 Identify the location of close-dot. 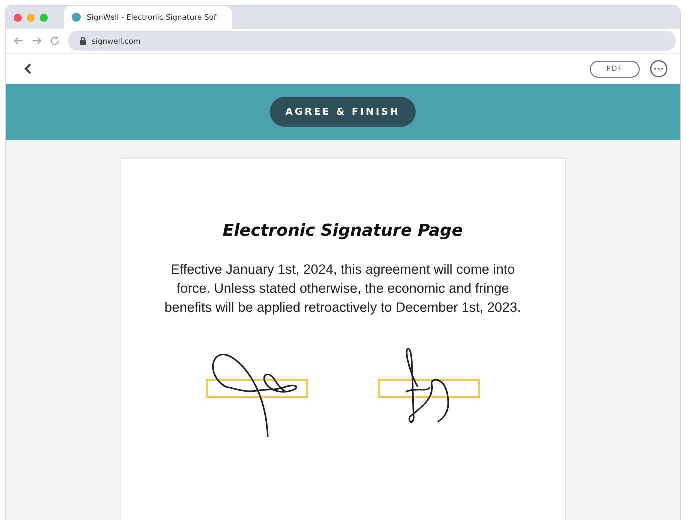
(18, 18).